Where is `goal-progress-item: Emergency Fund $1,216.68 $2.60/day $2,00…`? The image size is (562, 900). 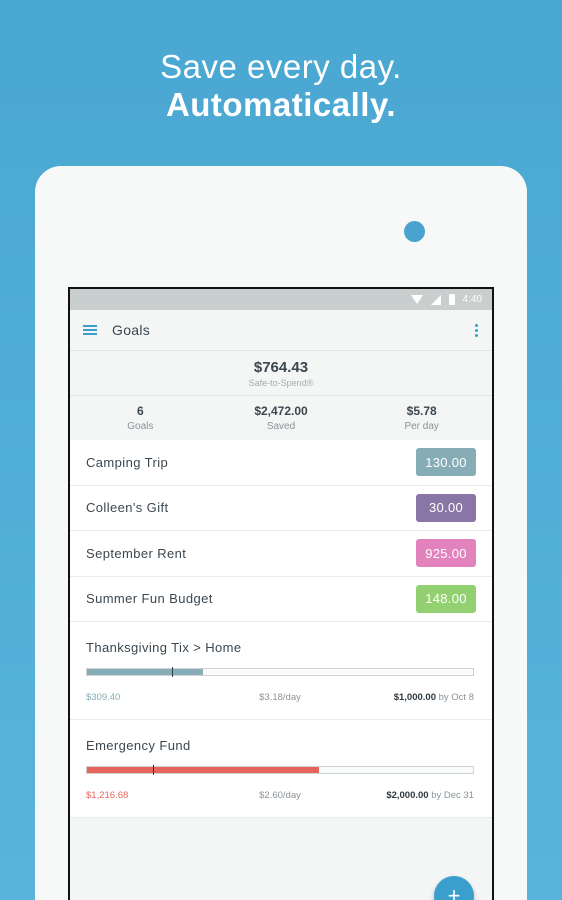 goal-progress-item: Emergency Fund $1,216.68 $2.60/day $2,00… is located at coordinates (281, 769).